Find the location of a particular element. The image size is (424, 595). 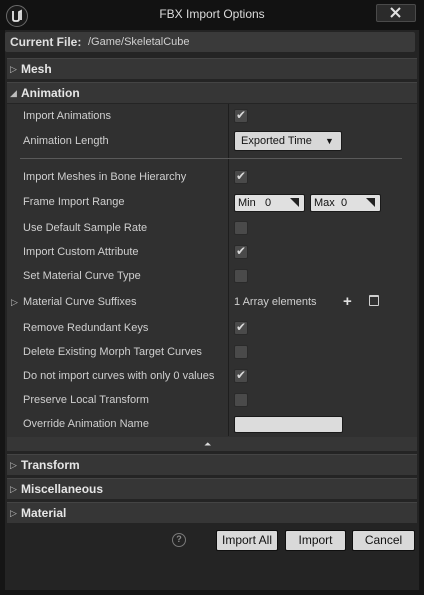

delete-morph-target-curves-checkbox is located at coordinates (241, 352).